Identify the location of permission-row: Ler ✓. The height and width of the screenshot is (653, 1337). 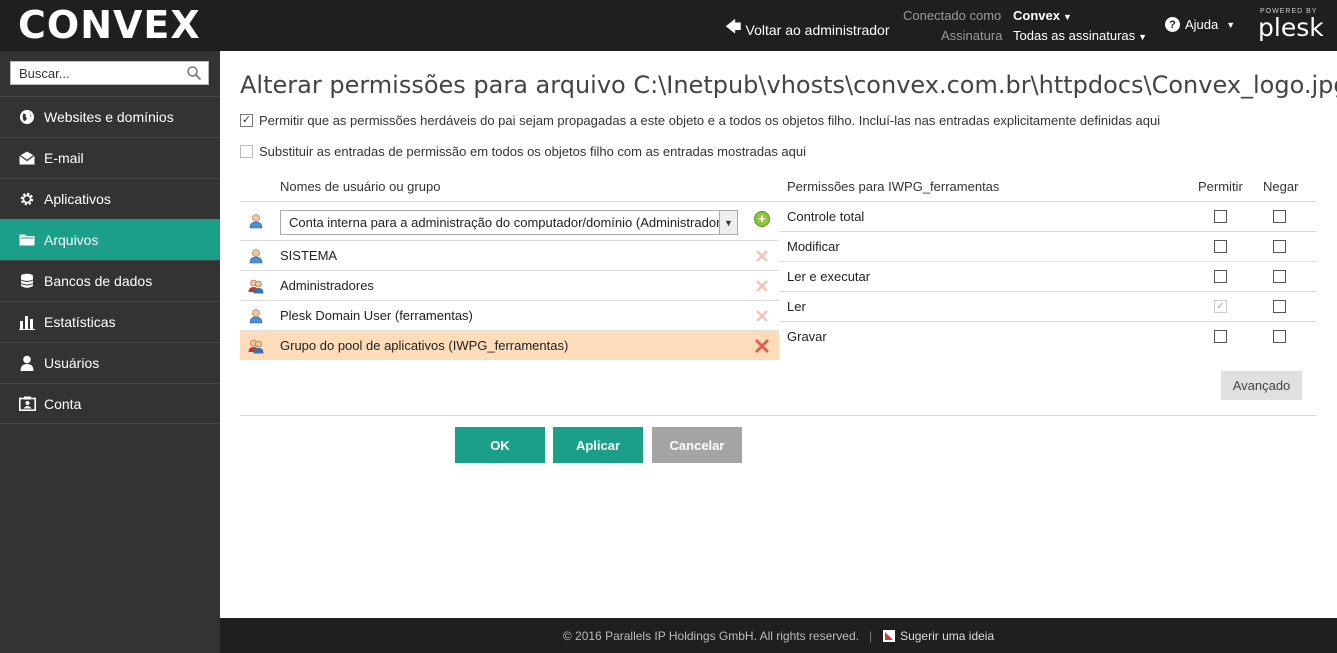
(1048, 306).